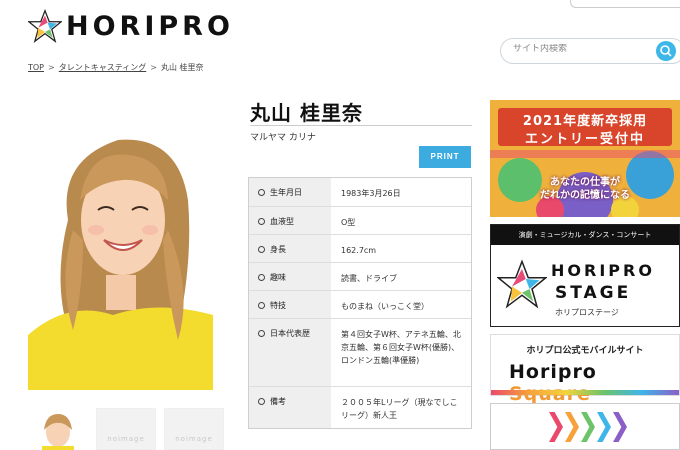 This screenshot has width=680, height=450. Describe the element at coordinates (588, 427) in the screenshot. I see `chevrons-icon` at that location.